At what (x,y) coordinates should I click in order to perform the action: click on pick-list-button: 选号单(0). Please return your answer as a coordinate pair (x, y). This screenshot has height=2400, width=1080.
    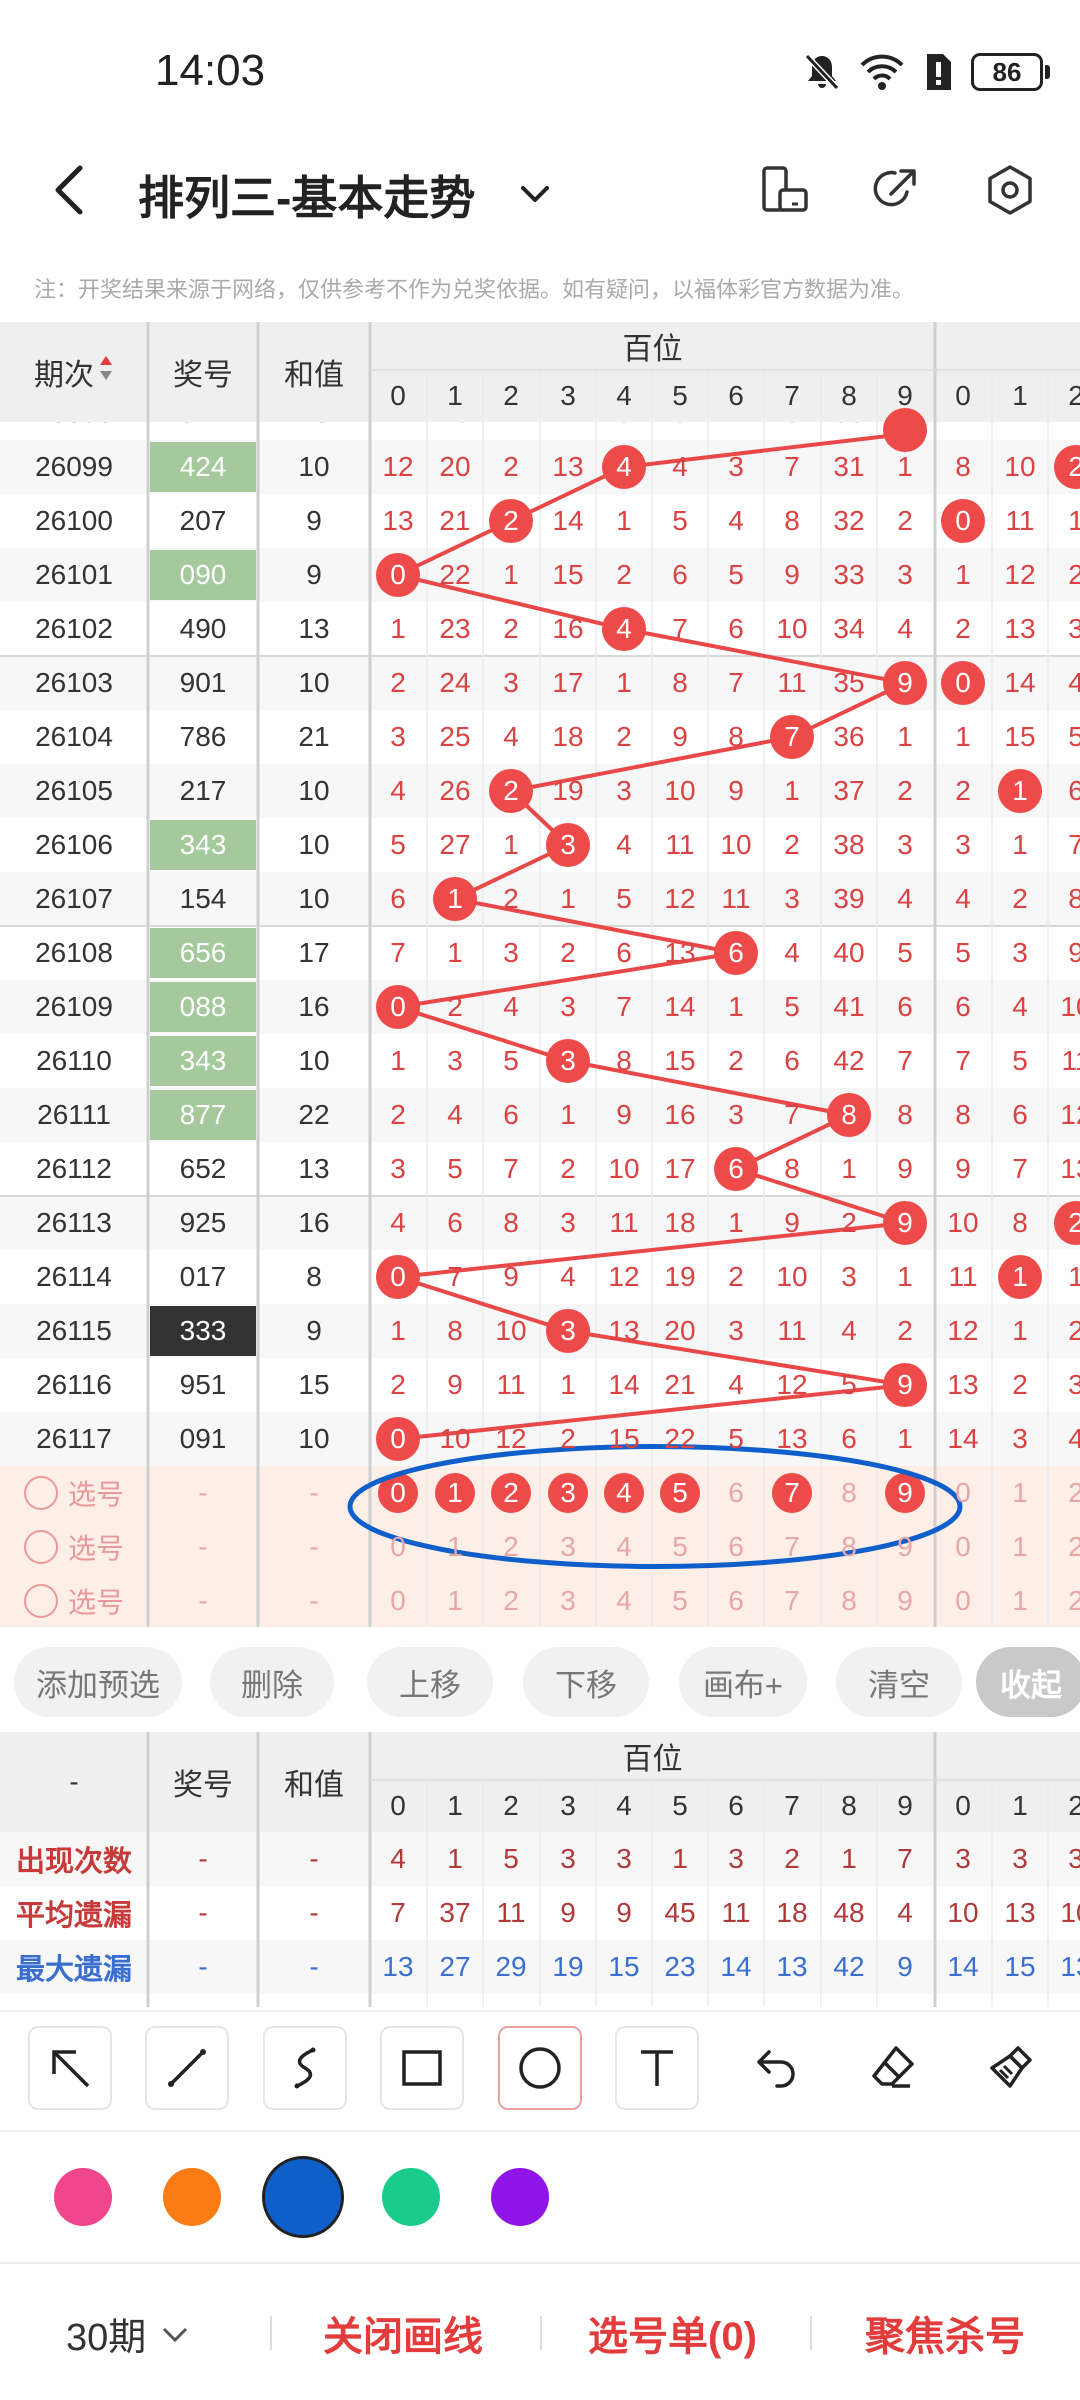
    Looking at the image, I should click on (672, 2333).